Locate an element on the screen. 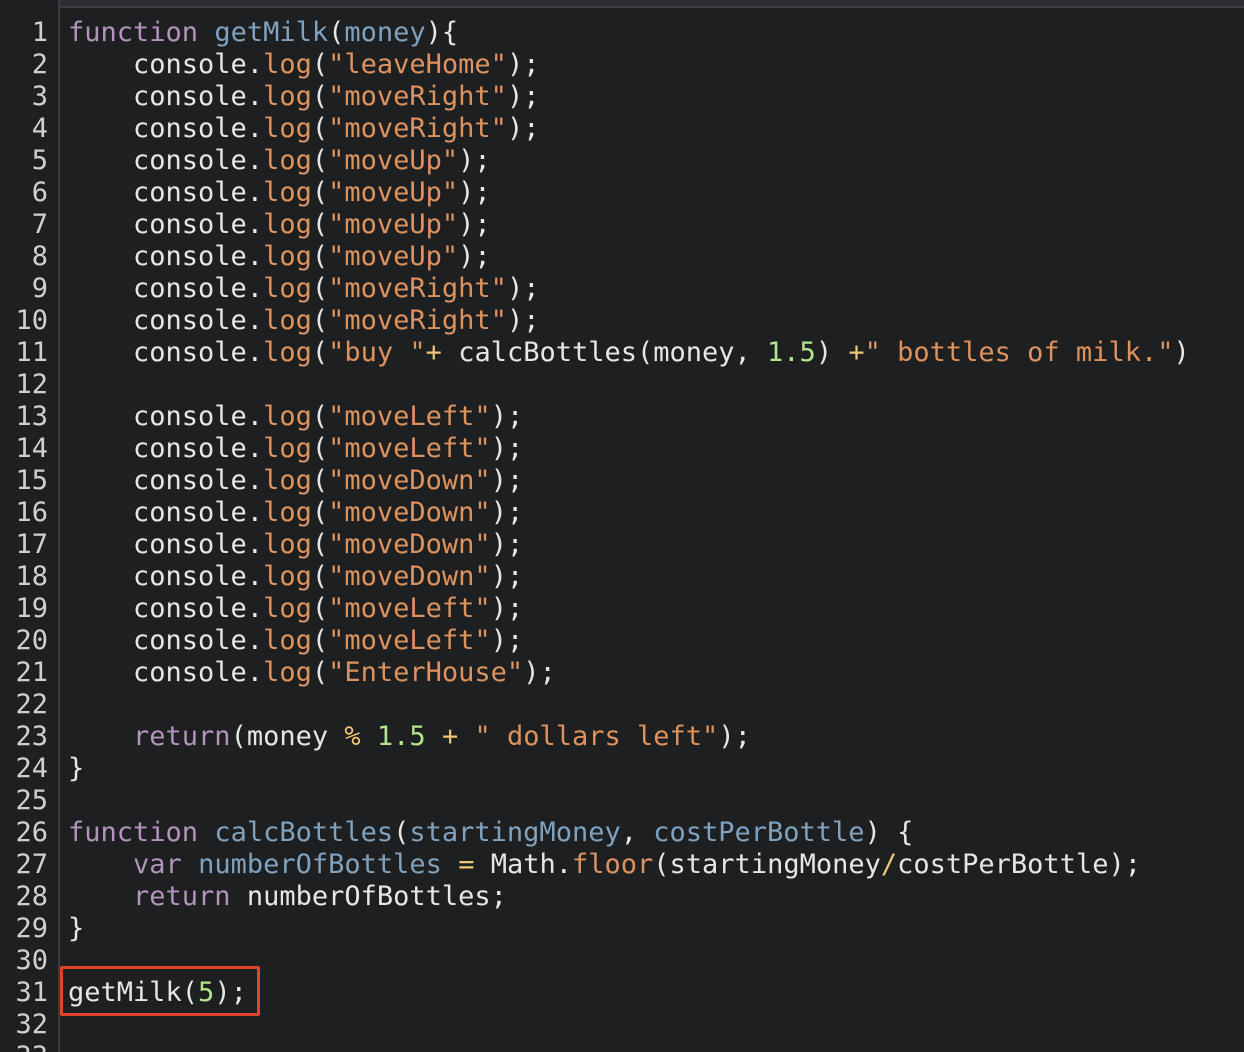 Image resolution: width=1244 pixels, height=1052 pixels. code-token: calcBottles(money, is located at coordinates (604, 352).